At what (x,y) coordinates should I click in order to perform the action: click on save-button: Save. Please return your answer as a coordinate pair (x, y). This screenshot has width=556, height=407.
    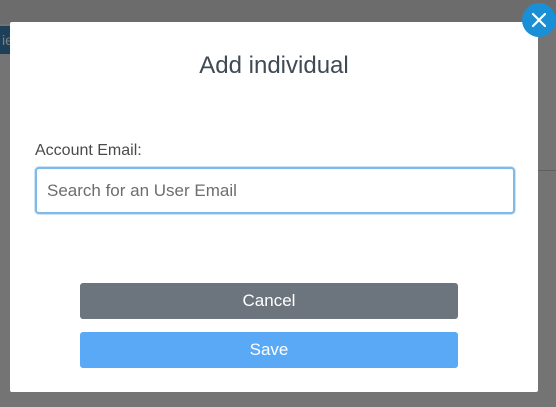
    Looking at the image, I should click on (269, 350).